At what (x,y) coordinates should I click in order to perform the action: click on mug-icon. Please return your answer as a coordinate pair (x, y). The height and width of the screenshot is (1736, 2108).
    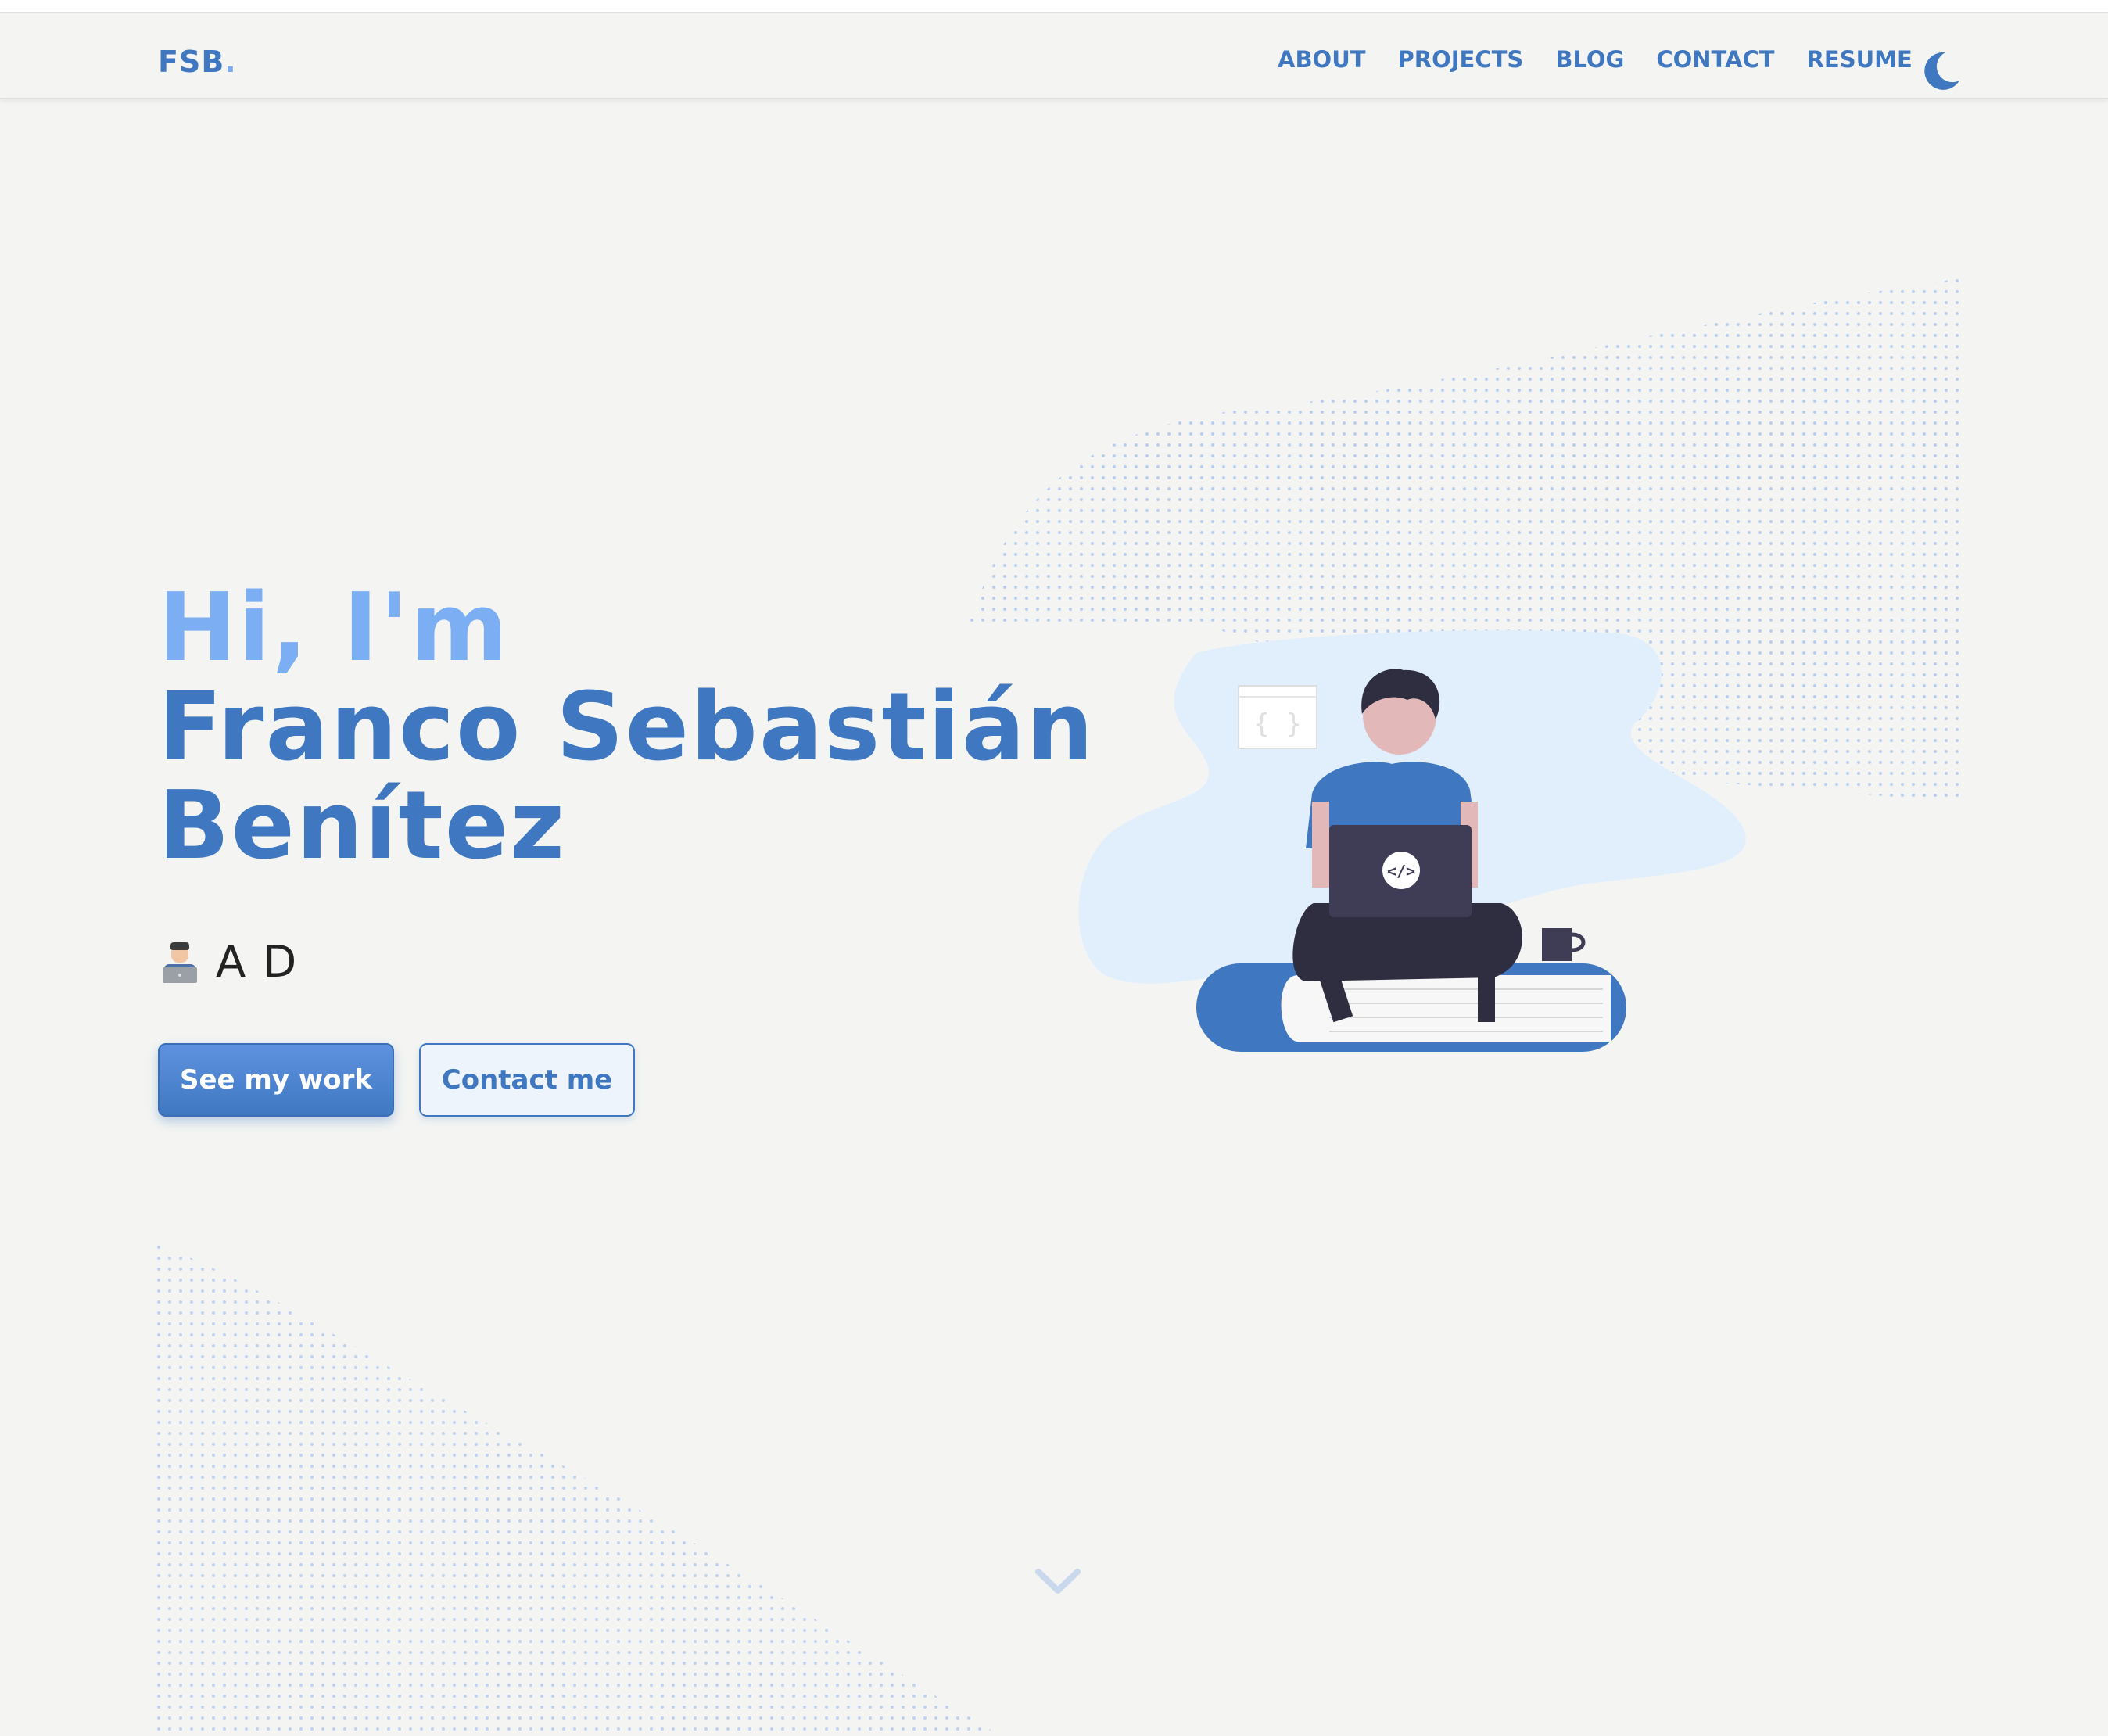
    Looking at the image, I should click on (1564, 944).